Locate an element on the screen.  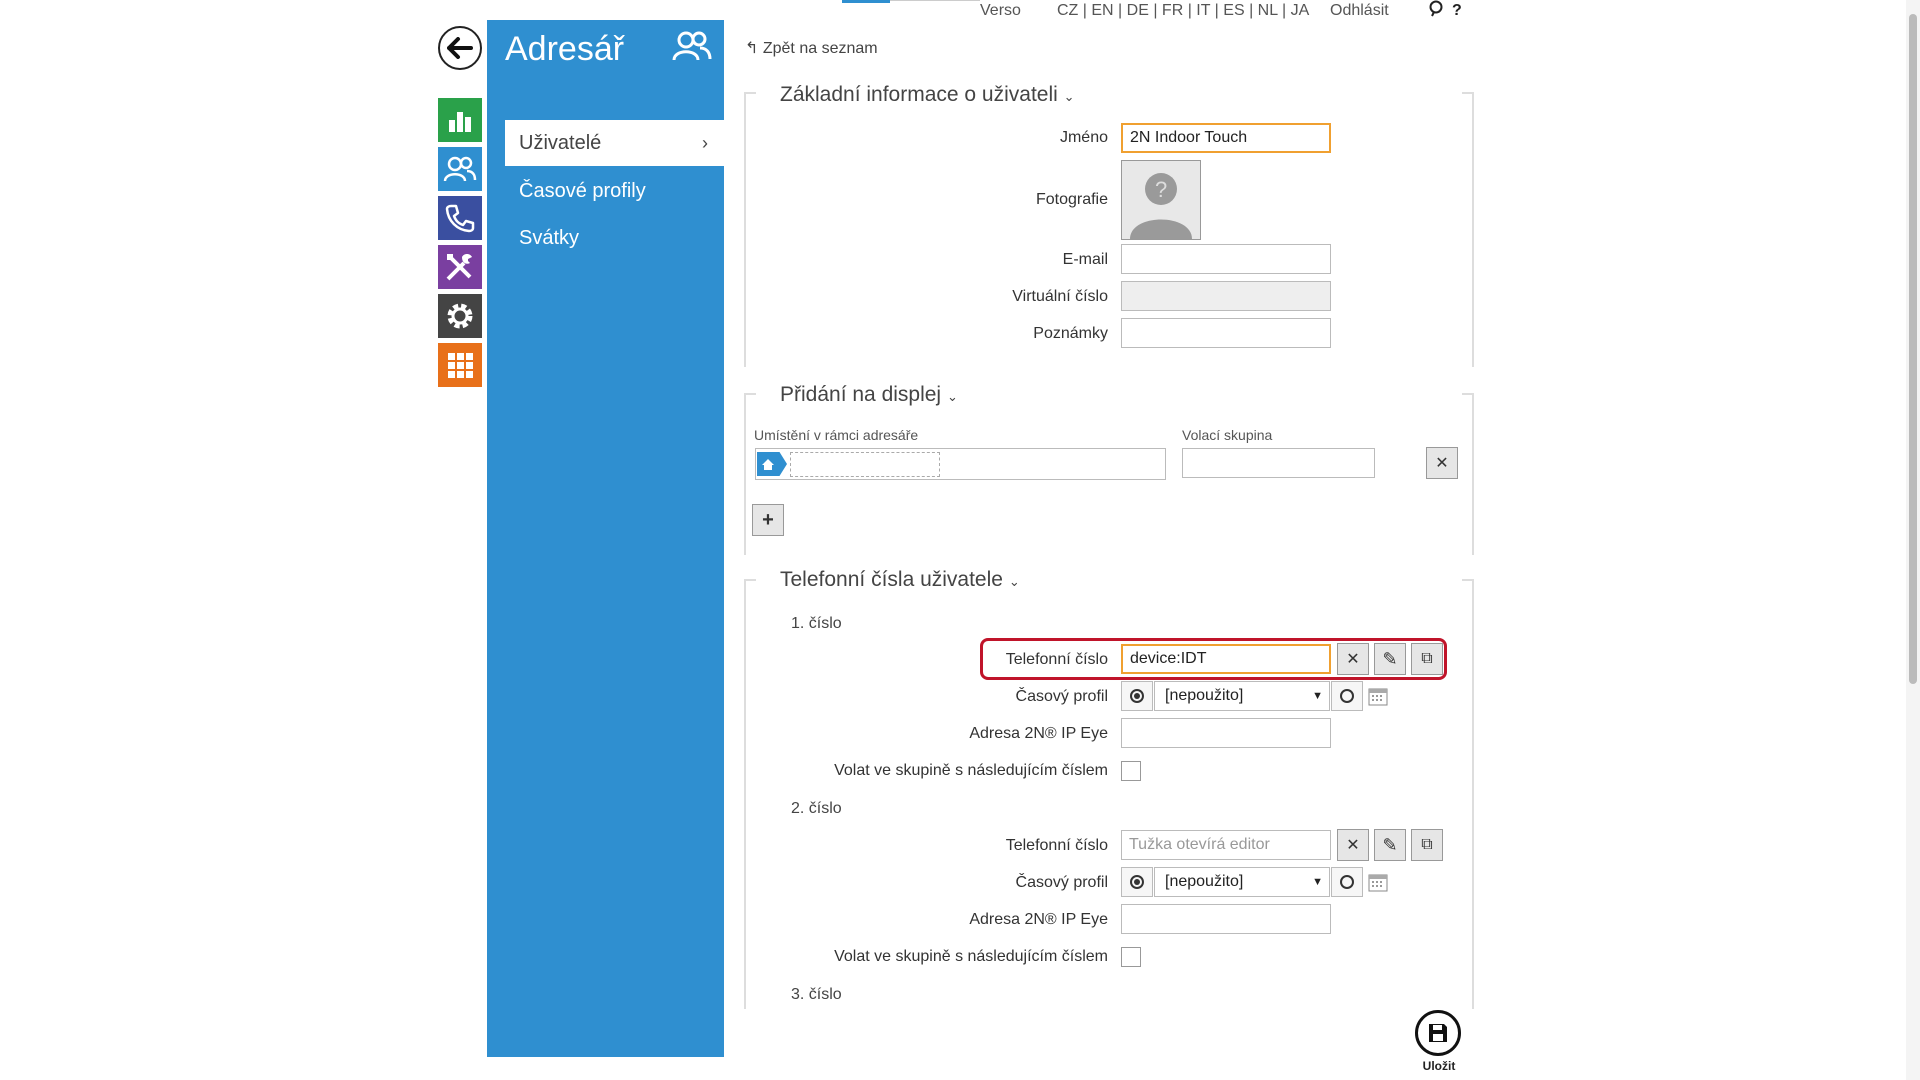
dropdown-arrow-icon: ▼ is located at coordinates (1317, 882).